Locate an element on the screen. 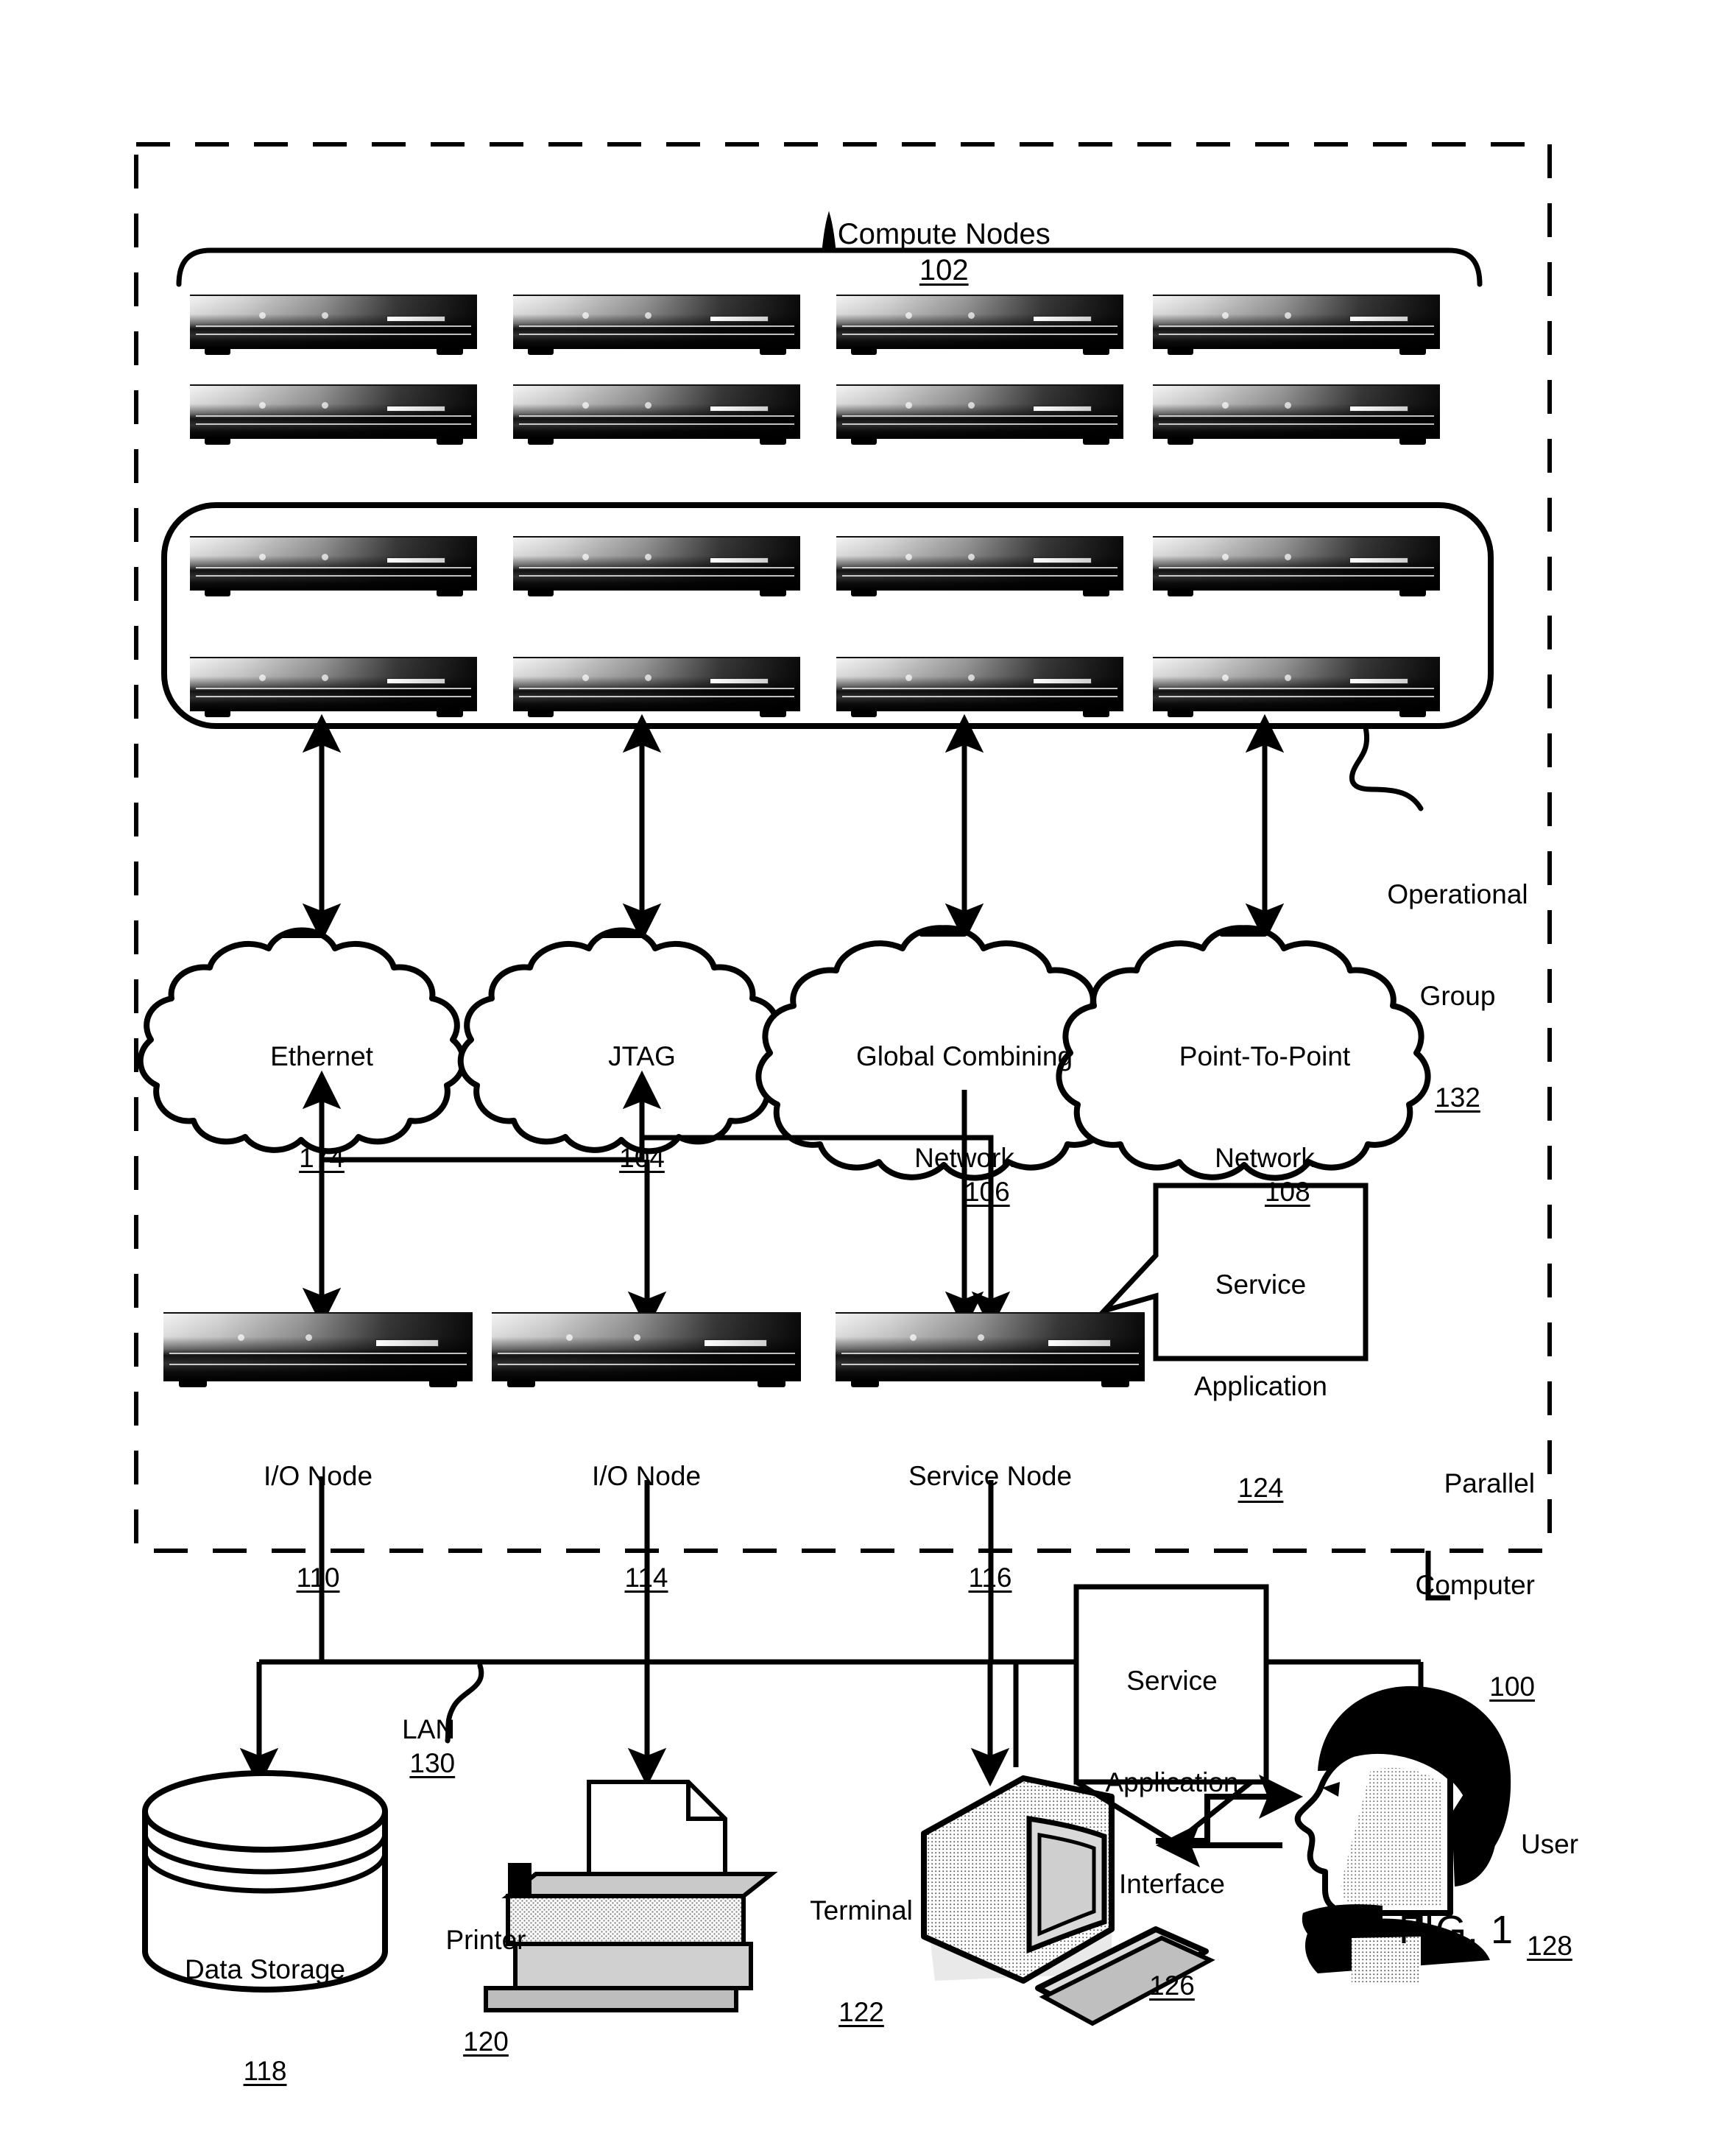 The height and width of the screenshot is (2156, 1716). compute-nodes-ref: 102 is located at coordinates (944, 270).